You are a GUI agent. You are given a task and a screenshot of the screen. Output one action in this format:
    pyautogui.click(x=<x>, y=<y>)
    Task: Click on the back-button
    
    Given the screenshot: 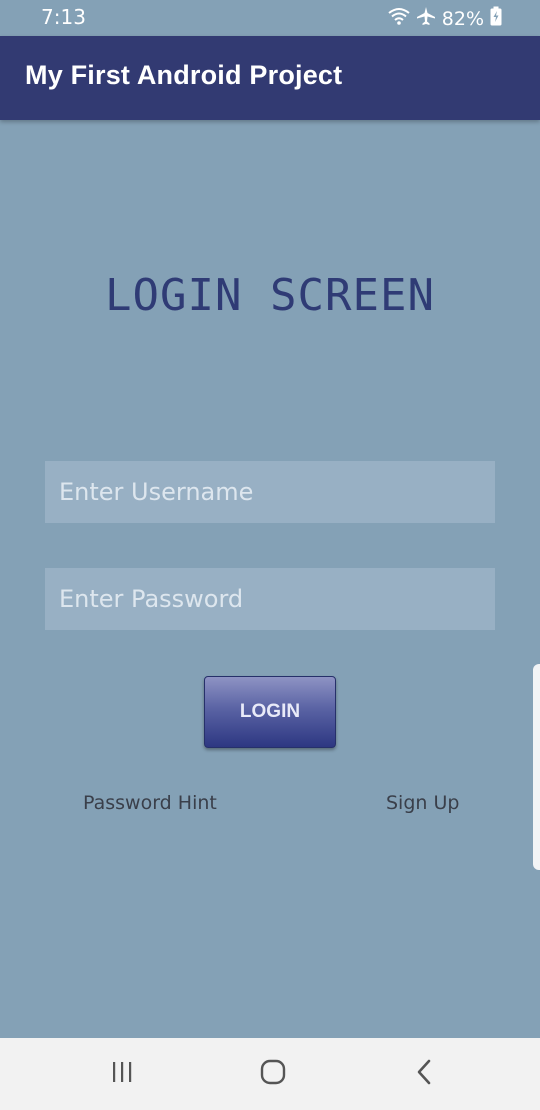 What is the action you would take?
    pyautogui.click(x=424, y=1074)
    